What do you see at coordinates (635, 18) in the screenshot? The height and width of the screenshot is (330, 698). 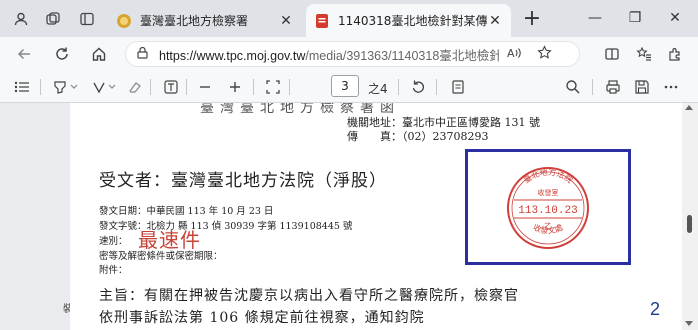 I see `restore-button: ❐` at bounding box center [635, 18].